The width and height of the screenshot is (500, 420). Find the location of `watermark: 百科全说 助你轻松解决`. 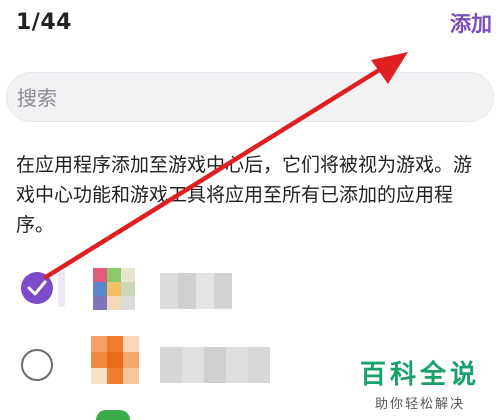

watermark: 百科全说 助你轻松解决 is located at coordinates (420, 383).